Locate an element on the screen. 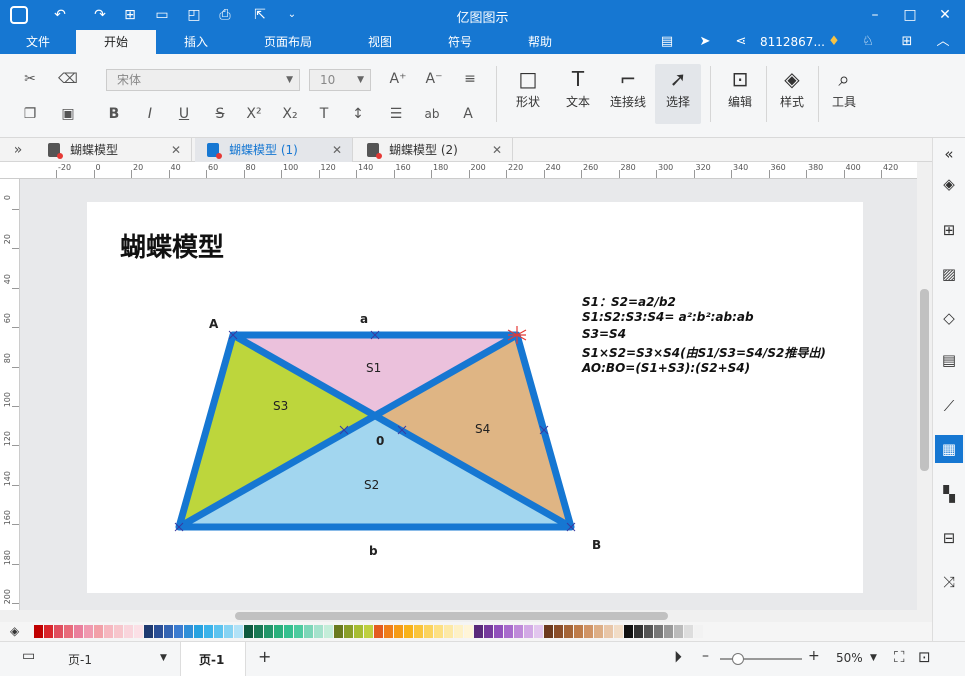 The height and width of the screenshot is (676, 965). cut-icon: ✂ is located at coordinates (30, 79).